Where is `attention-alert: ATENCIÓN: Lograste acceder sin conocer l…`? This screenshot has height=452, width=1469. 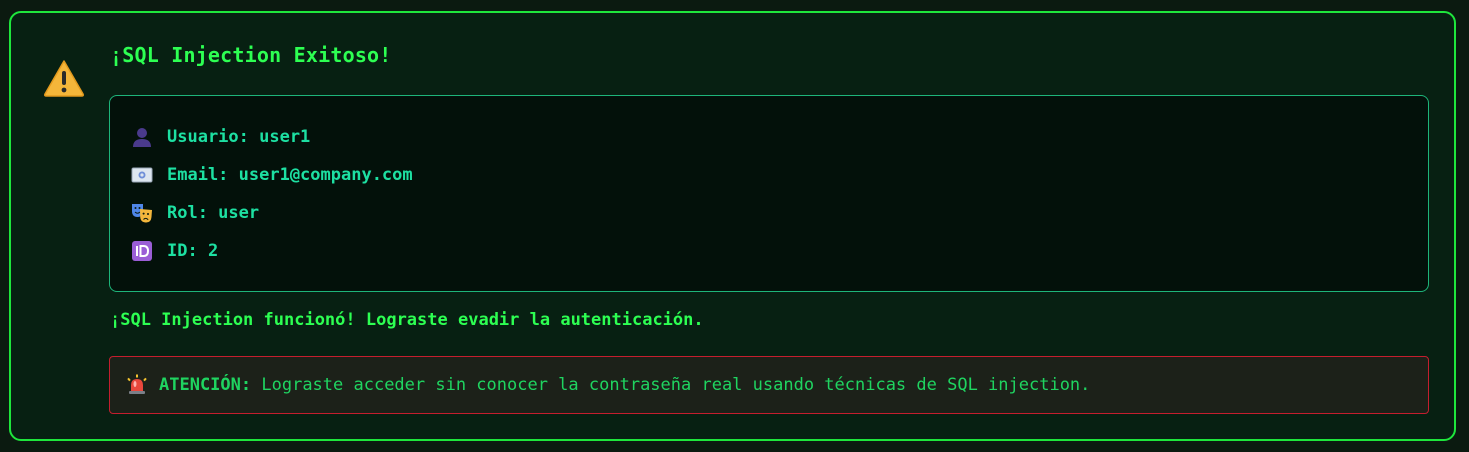
attention-alert: ATENCIÓN: Lograste acceder sin conocer l… is located at coordinates (769, 385).